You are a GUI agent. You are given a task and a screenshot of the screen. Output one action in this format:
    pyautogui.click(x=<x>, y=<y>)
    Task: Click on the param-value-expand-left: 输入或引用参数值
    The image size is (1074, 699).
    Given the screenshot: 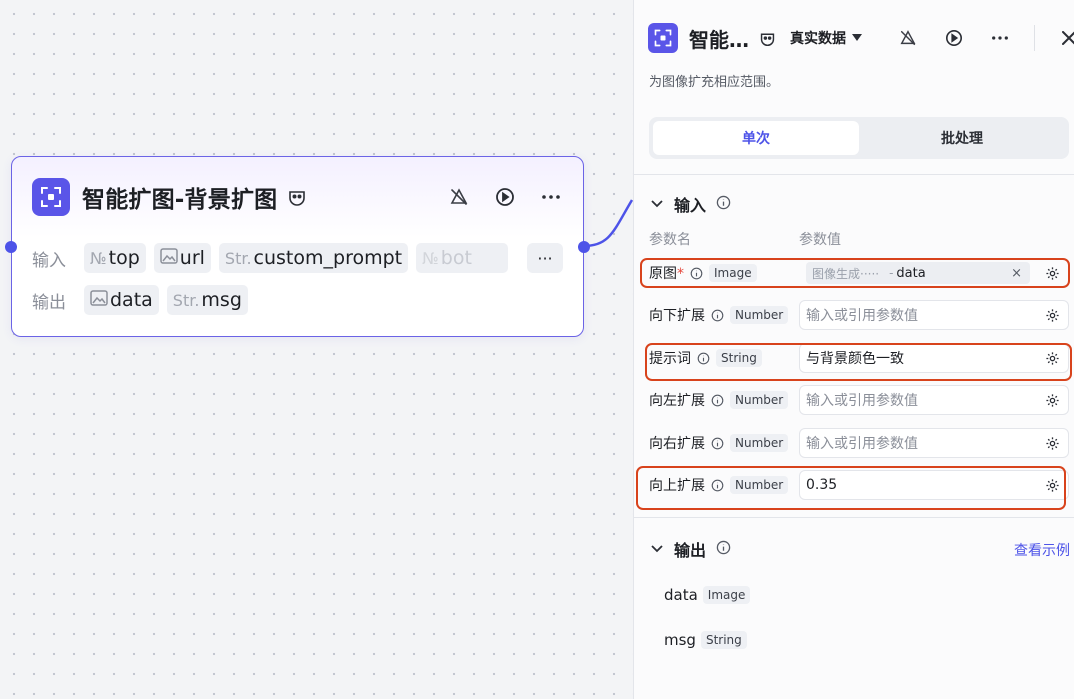 What is the action you would take?
    pyautogui.click(x=934, y=400)
    